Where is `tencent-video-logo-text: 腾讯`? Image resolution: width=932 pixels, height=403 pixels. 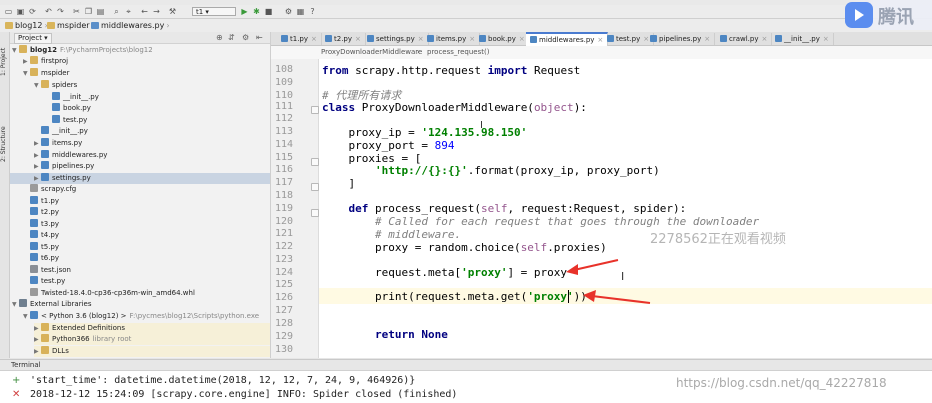 tencent-video-logo-text: 腾讯 is located at coordinates (896, 17).